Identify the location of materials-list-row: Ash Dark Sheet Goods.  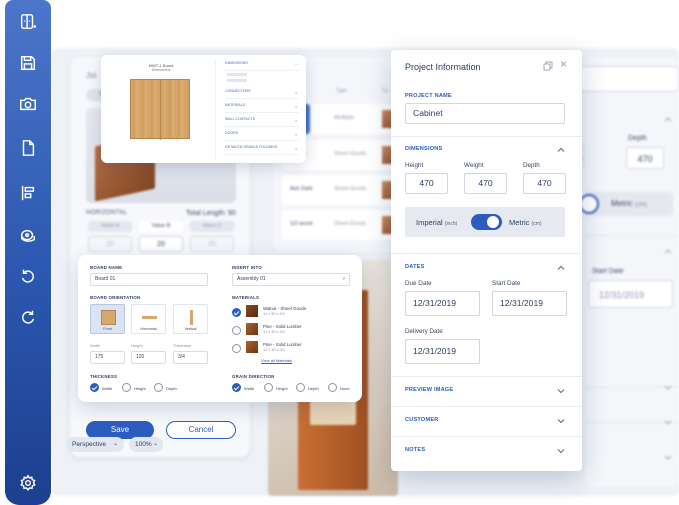
(341, 190).